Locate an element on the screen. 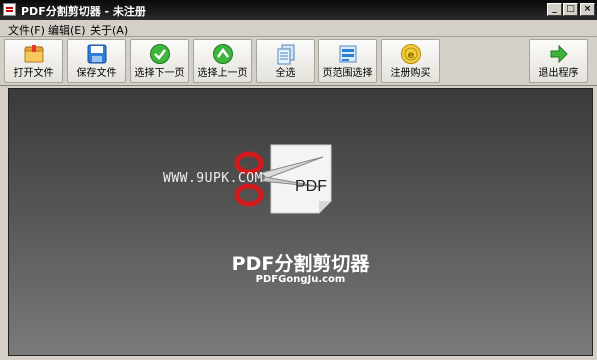 This screenshot has height=360, width=597. select-prev-page-label: 选择上一页 is located at coordinates (222, 73).